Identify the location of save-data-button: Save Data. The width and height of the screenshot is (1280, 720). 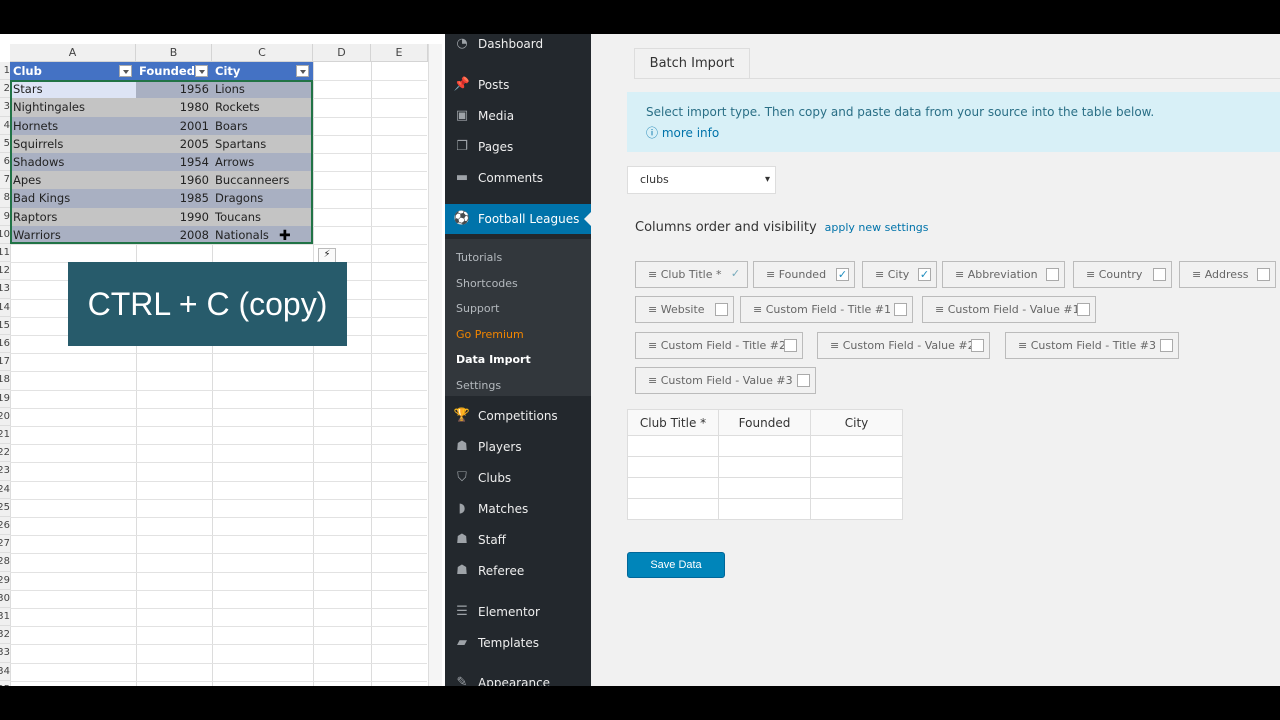
(676, 565).